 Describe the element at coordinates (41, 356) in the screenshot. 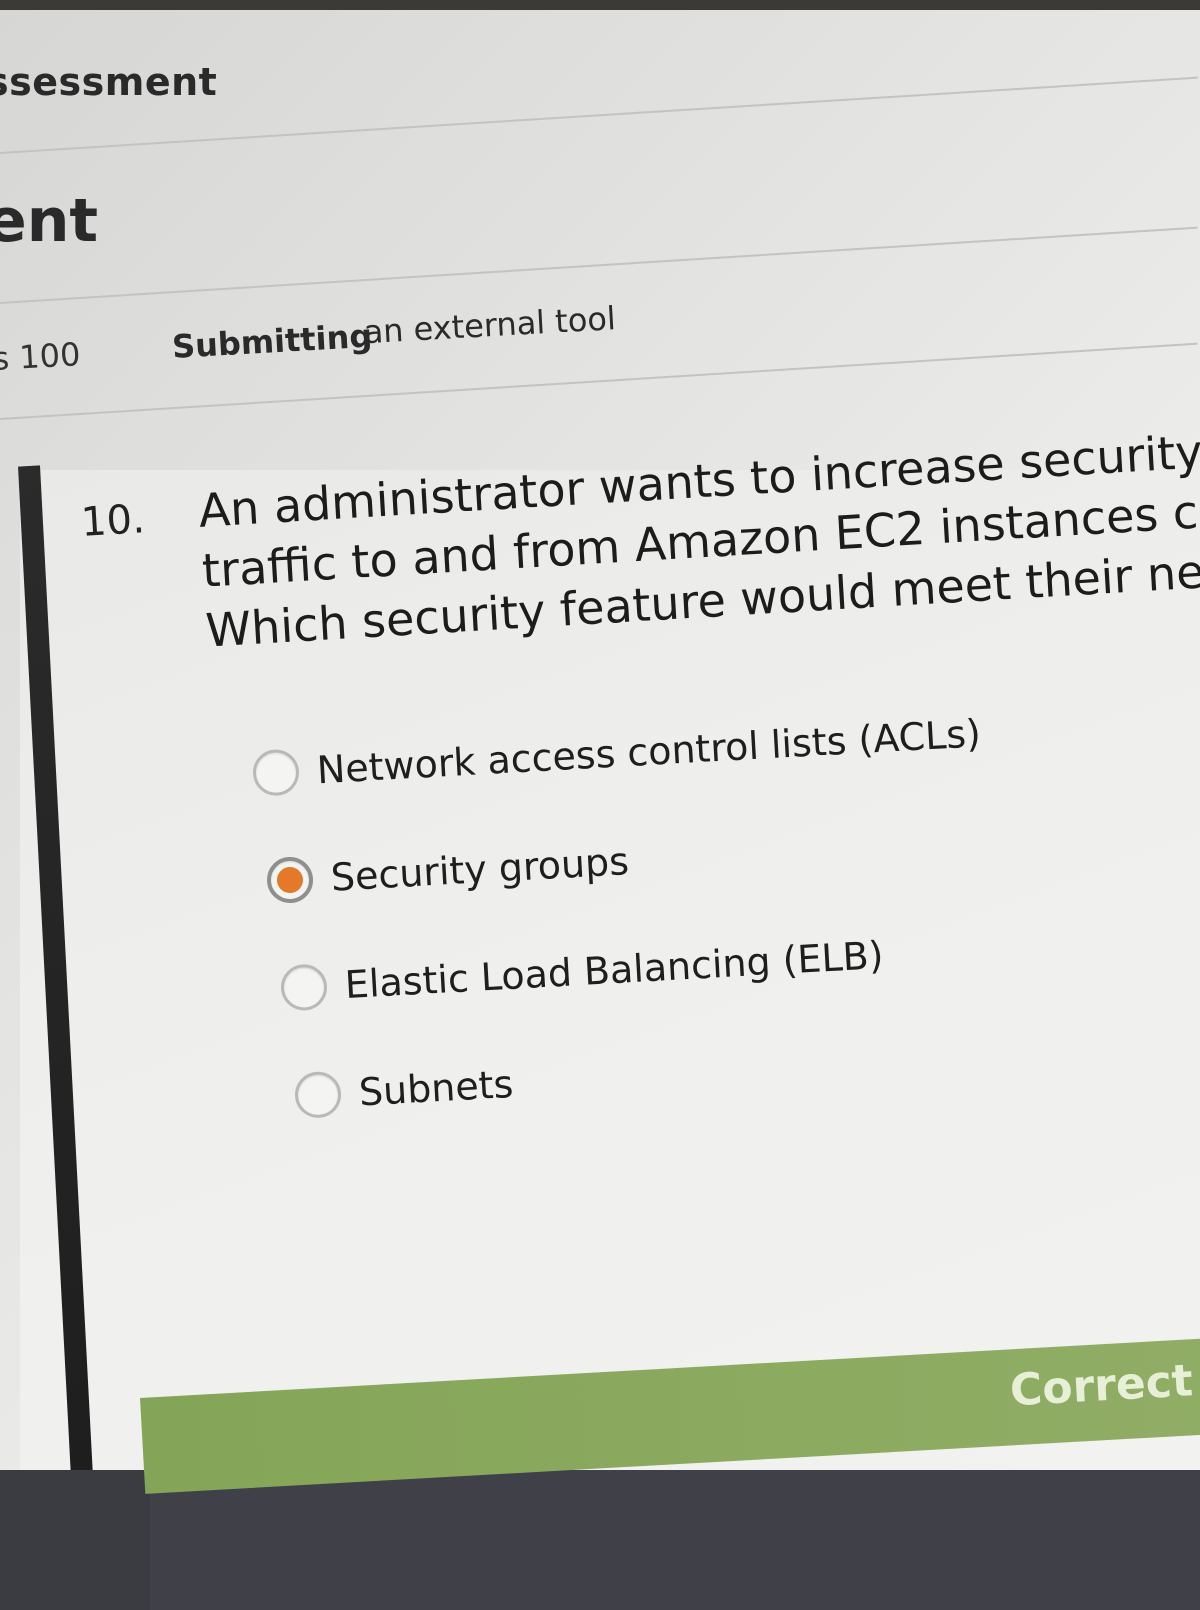

I see `points-value: s 100` at that location.